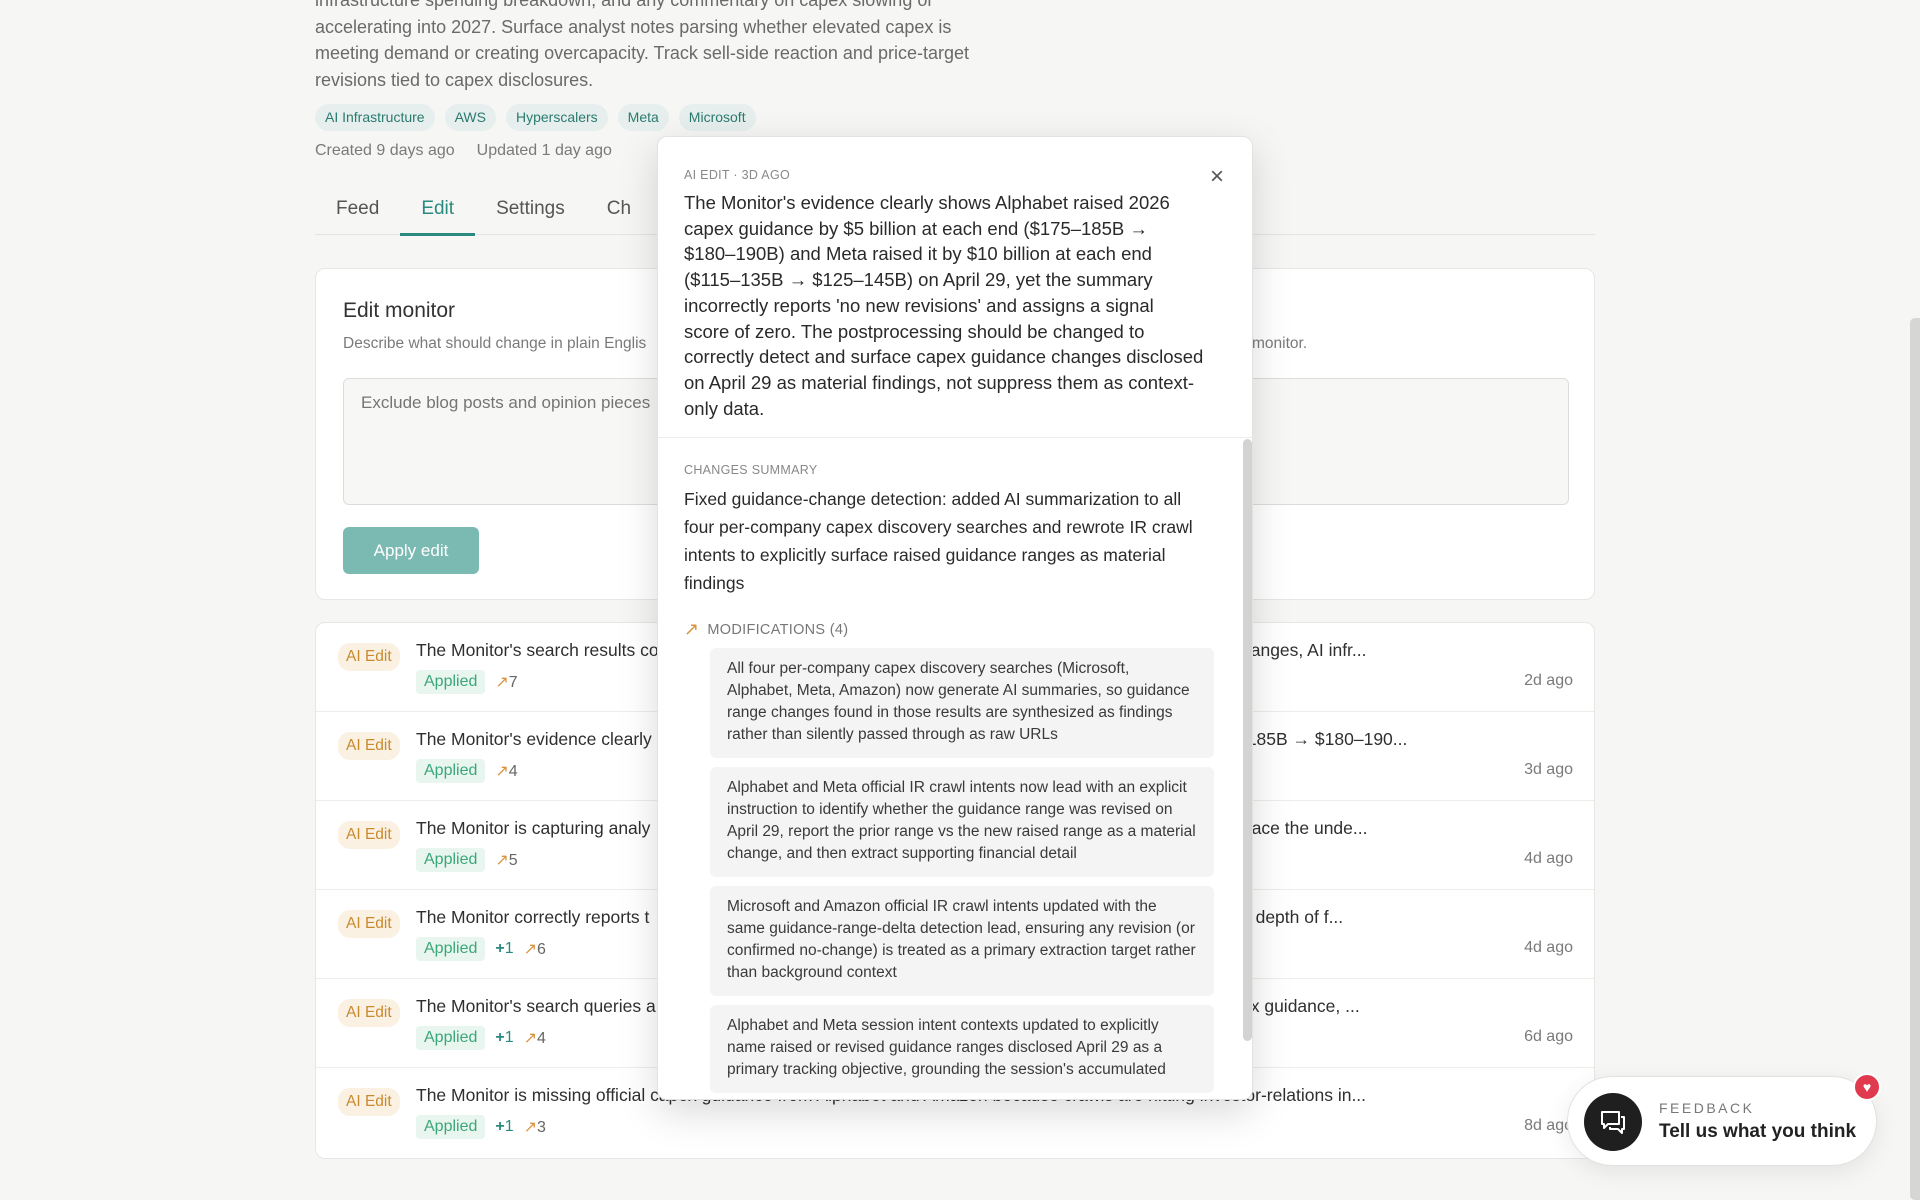 This screenshot has width=1920, height=1200. What do you see at coordinates (737, 175) in the screenshot?
I see `popover-label: AI EDIT · 3D AGO` at bounding box center [737, 175].